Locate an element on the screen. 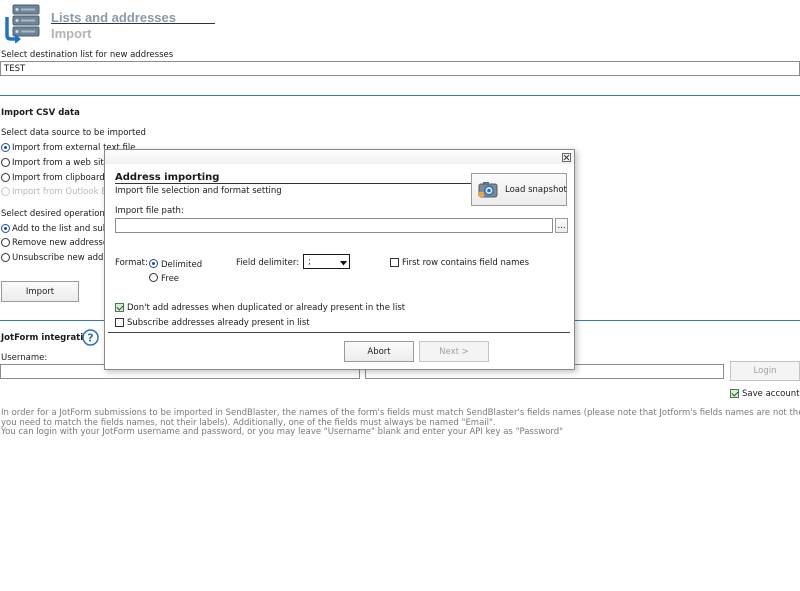 This screenshot has width=800, height=591. load-snapshot-button: Load snapshot is located at coordinates (519, 189).